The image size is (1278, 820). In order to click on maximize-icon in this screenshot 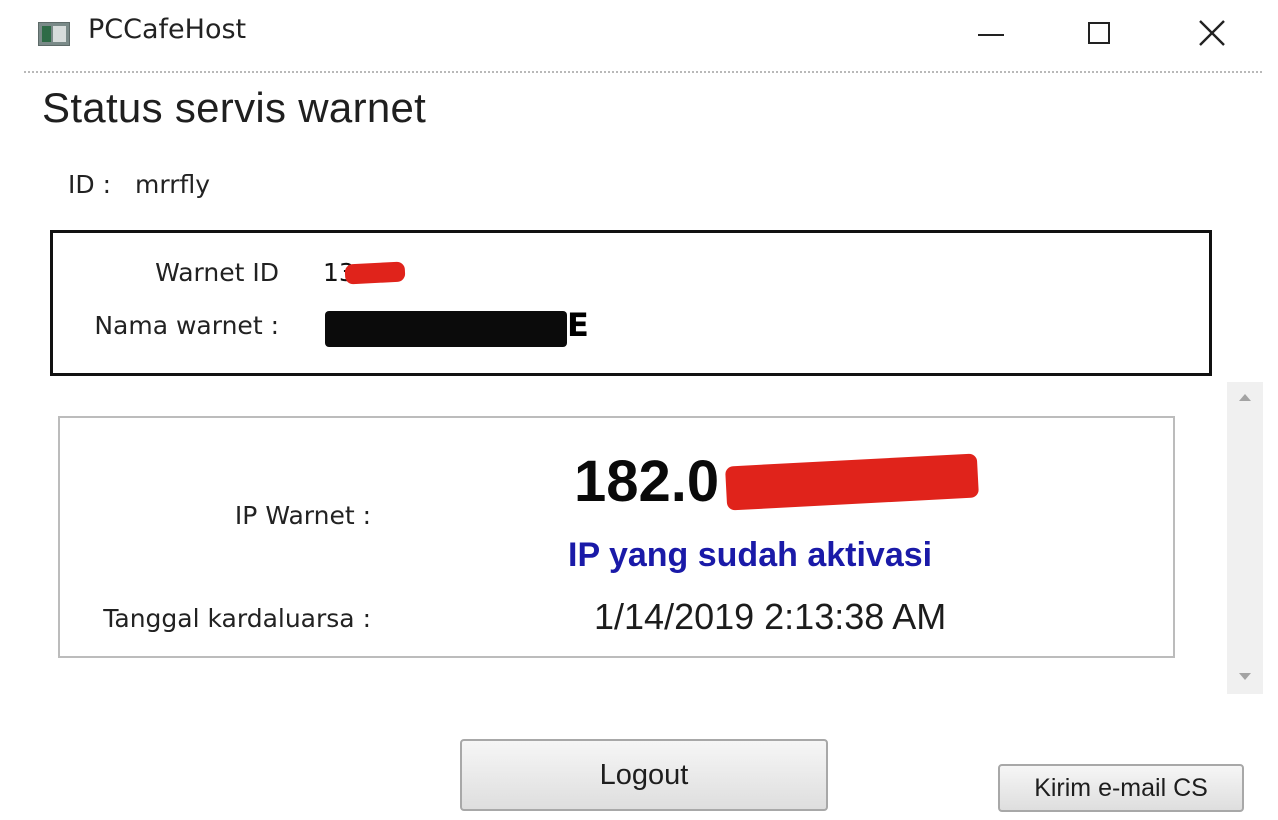, I will do `click(1099, 33)`.